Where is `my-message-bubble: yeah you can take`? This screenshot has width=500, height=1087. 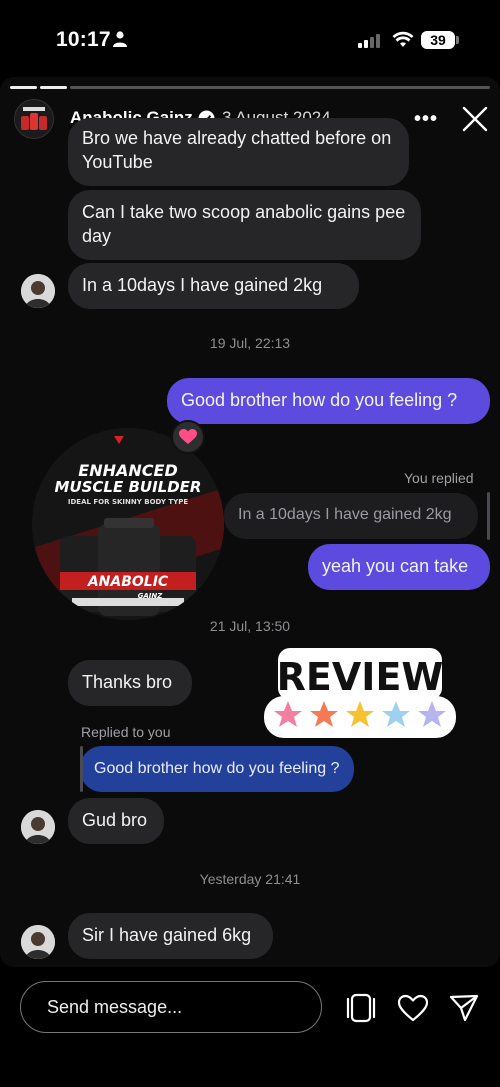
my-message-bubble: yeah you can take is located at coordinates (399, 567).